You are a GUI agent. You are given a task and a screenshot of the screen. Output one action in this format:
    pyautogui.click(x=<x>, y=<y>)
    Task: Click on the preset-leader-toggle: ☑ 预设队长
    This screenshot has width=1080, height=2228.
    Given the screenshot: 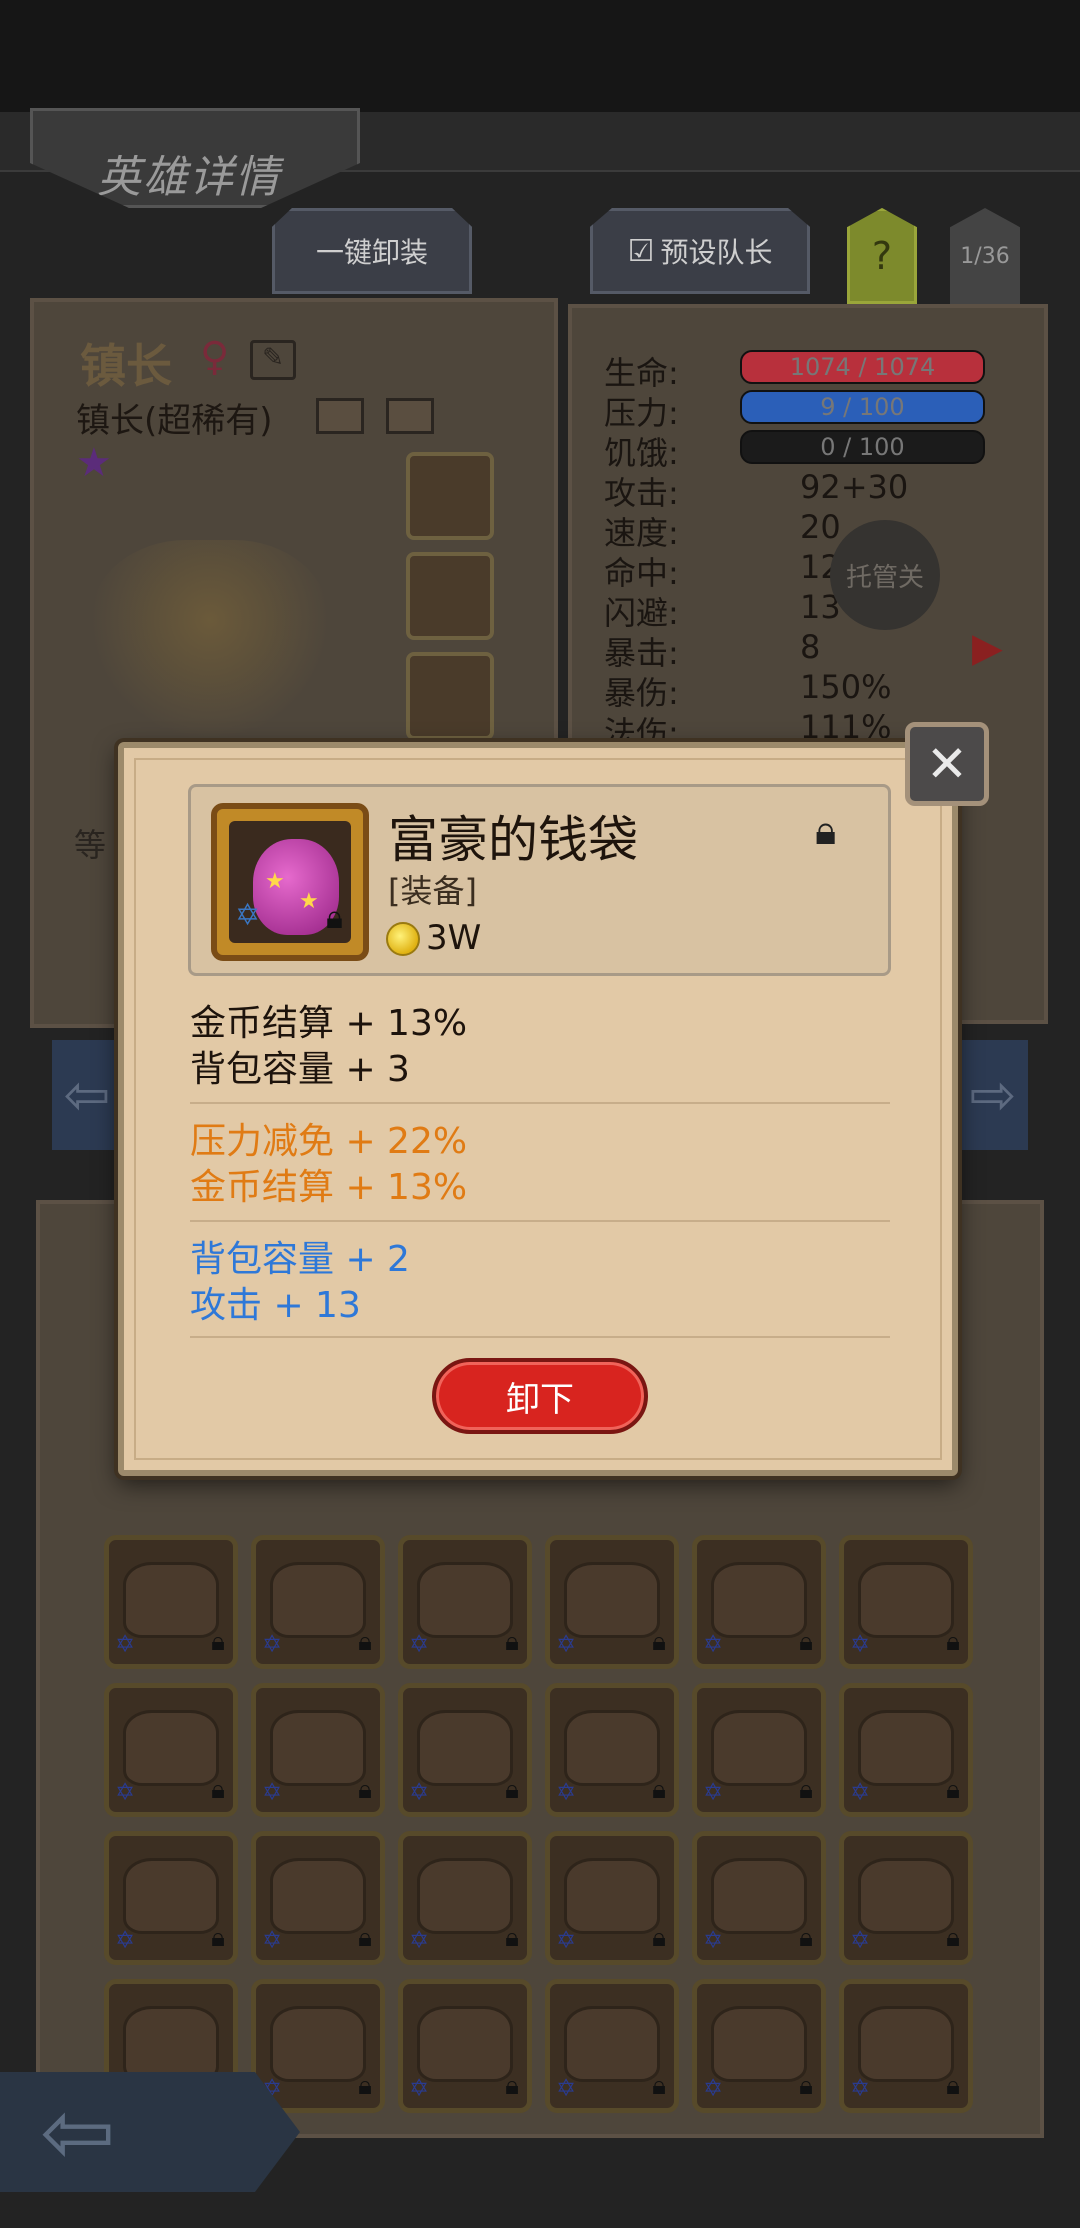 What is the action you would take?
    pyautogui.click(x=700, y=251)
    